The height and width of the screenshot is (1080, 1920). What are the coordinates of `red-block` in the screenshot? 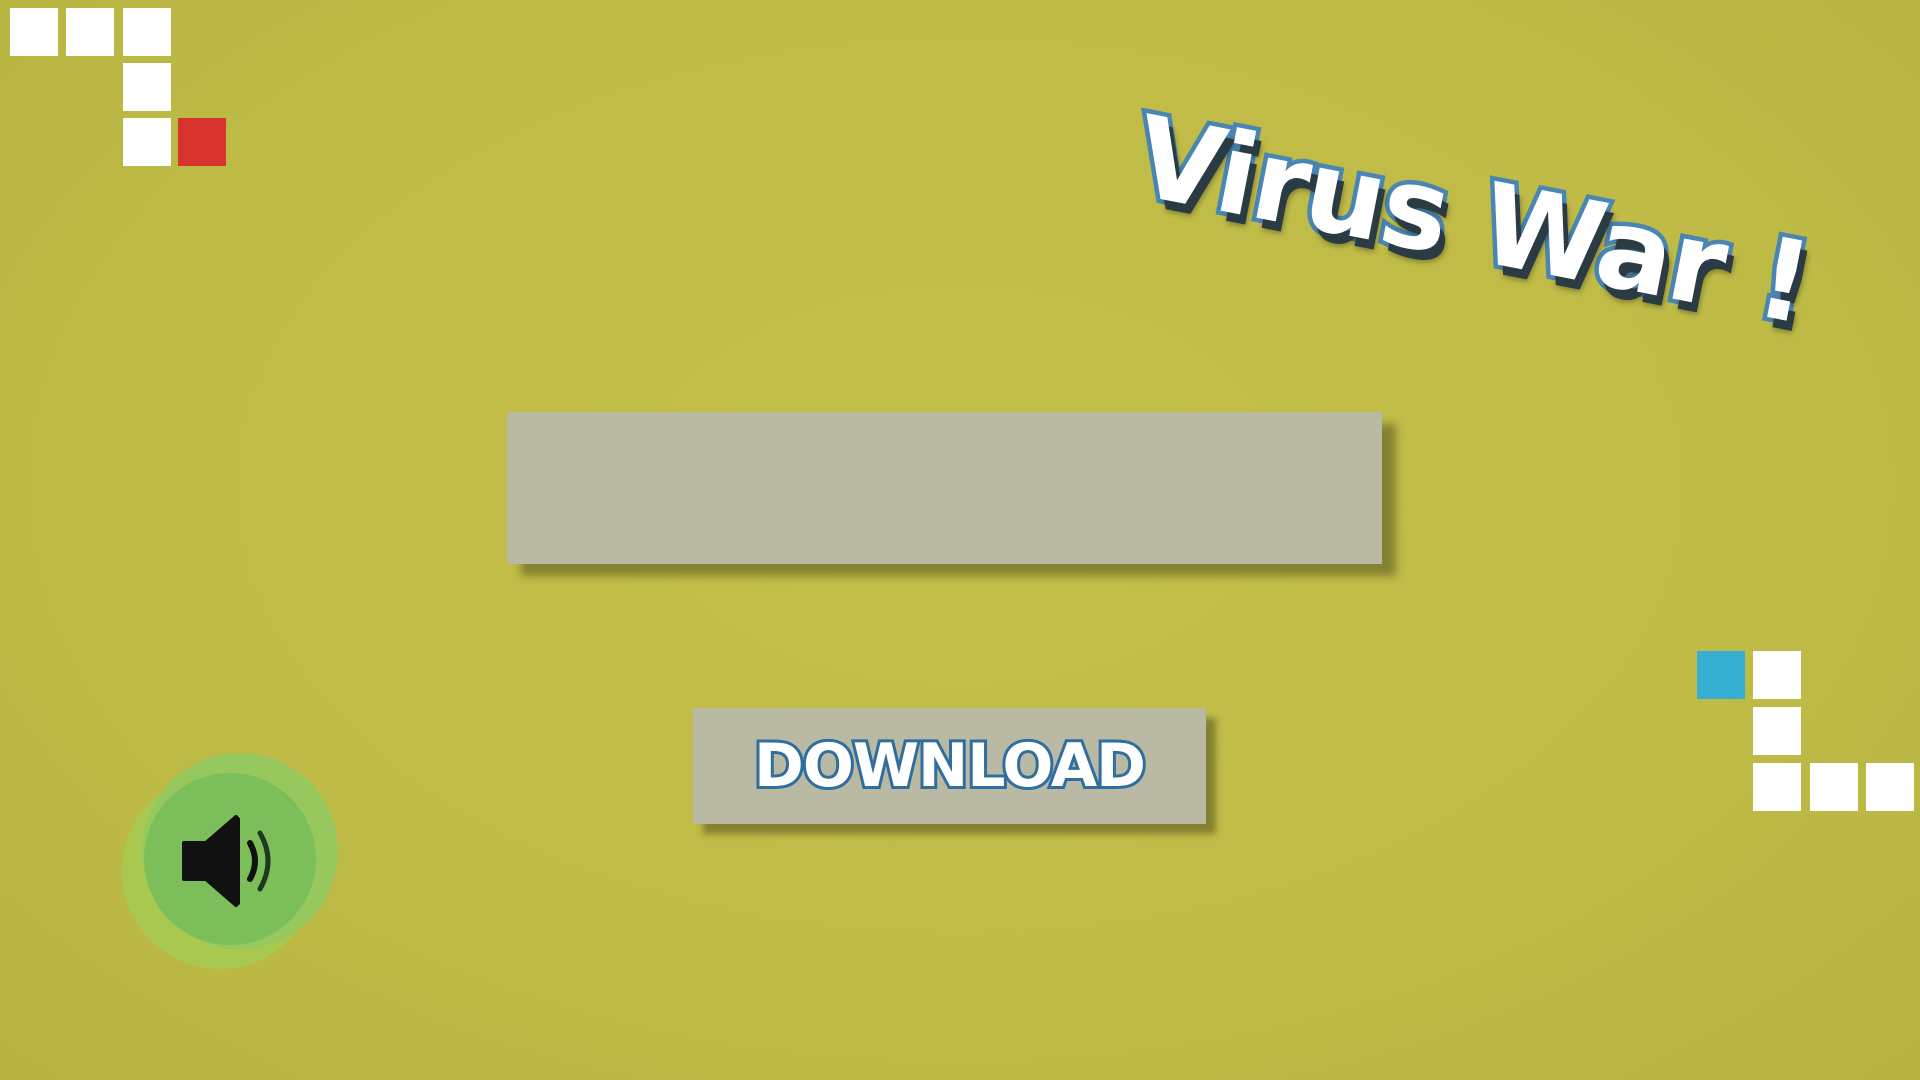 It's located at (202, 142).